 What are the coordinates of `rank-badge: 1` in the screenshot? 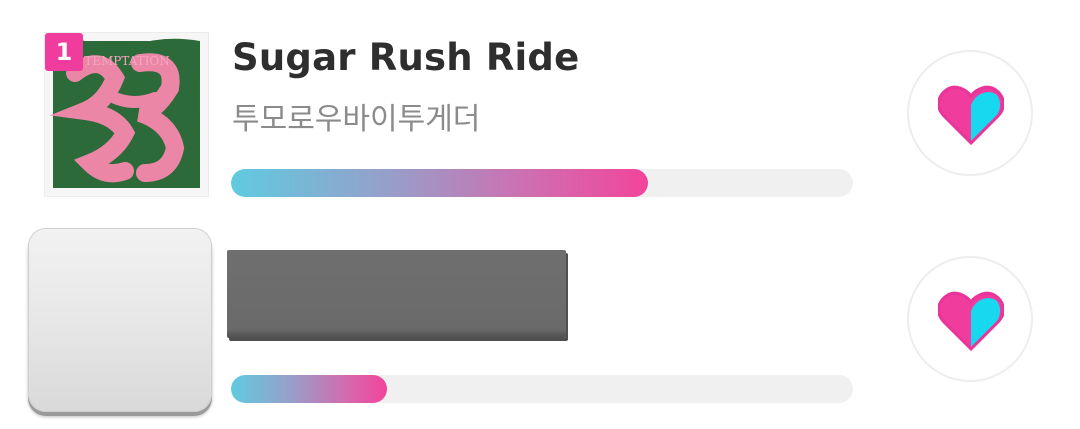 It's located at (64, 52).